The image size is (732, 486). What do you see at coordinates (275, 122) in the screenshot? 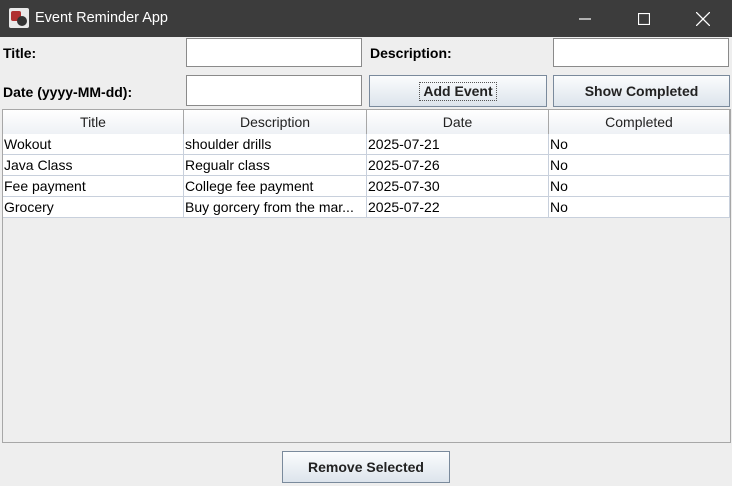
I see `column-header-description: Description` at bounding box center [275, 122].